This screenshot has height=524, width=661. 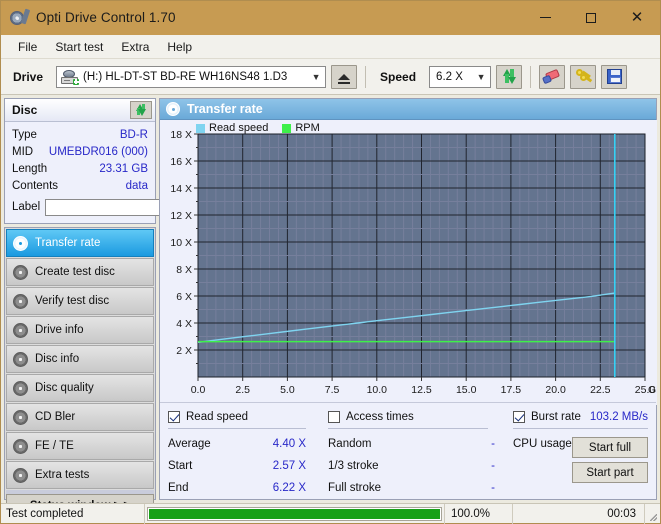 What do you see at coordinates (70, 77) in the screenshot?
I see `optical-drive-icon` at bounding box center [70, 77].